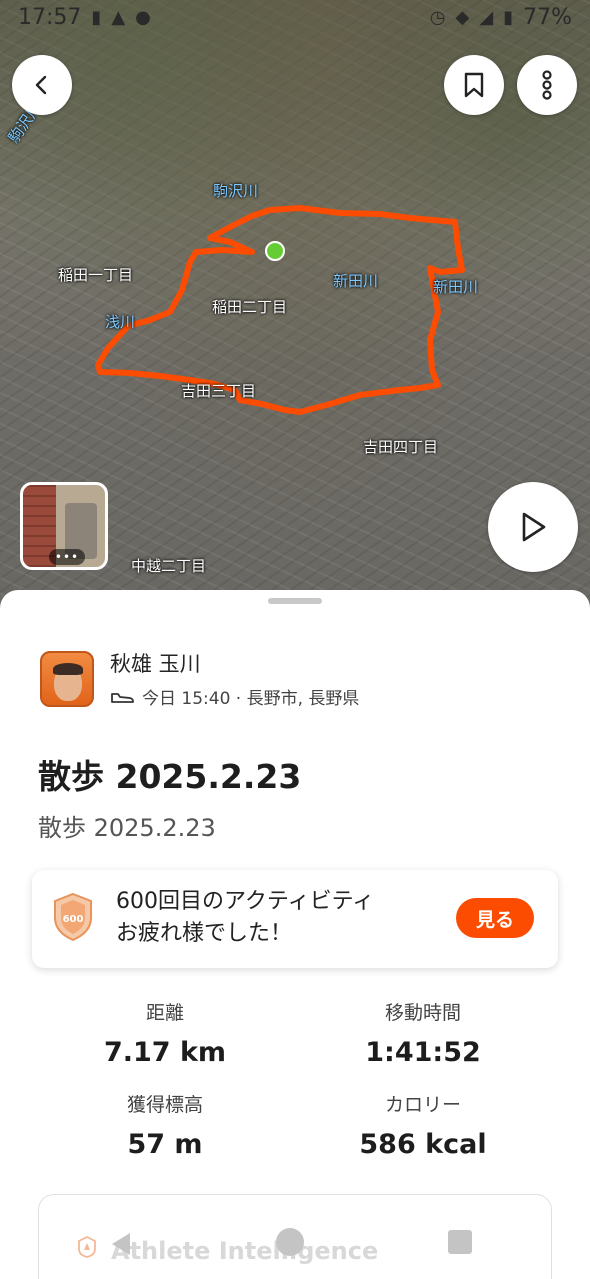 Image resolution: width=590 pixels, height=1279 pixels. What do you see at coordinates (234, 663) in the screenshot?
I see `athlete-name: 秋雄 玉川` at bounding box center [234, 663].